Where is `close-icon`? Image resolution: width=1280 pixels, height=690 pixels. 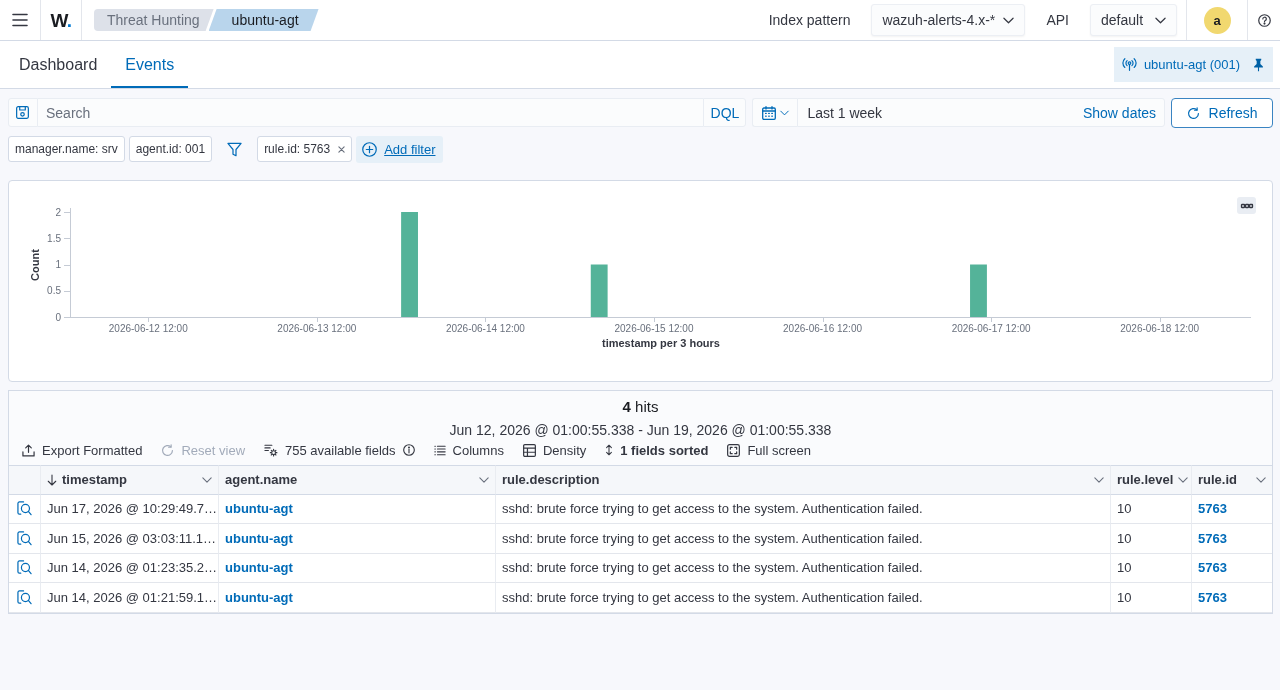 close-icon is located at coordinates (342, 149).